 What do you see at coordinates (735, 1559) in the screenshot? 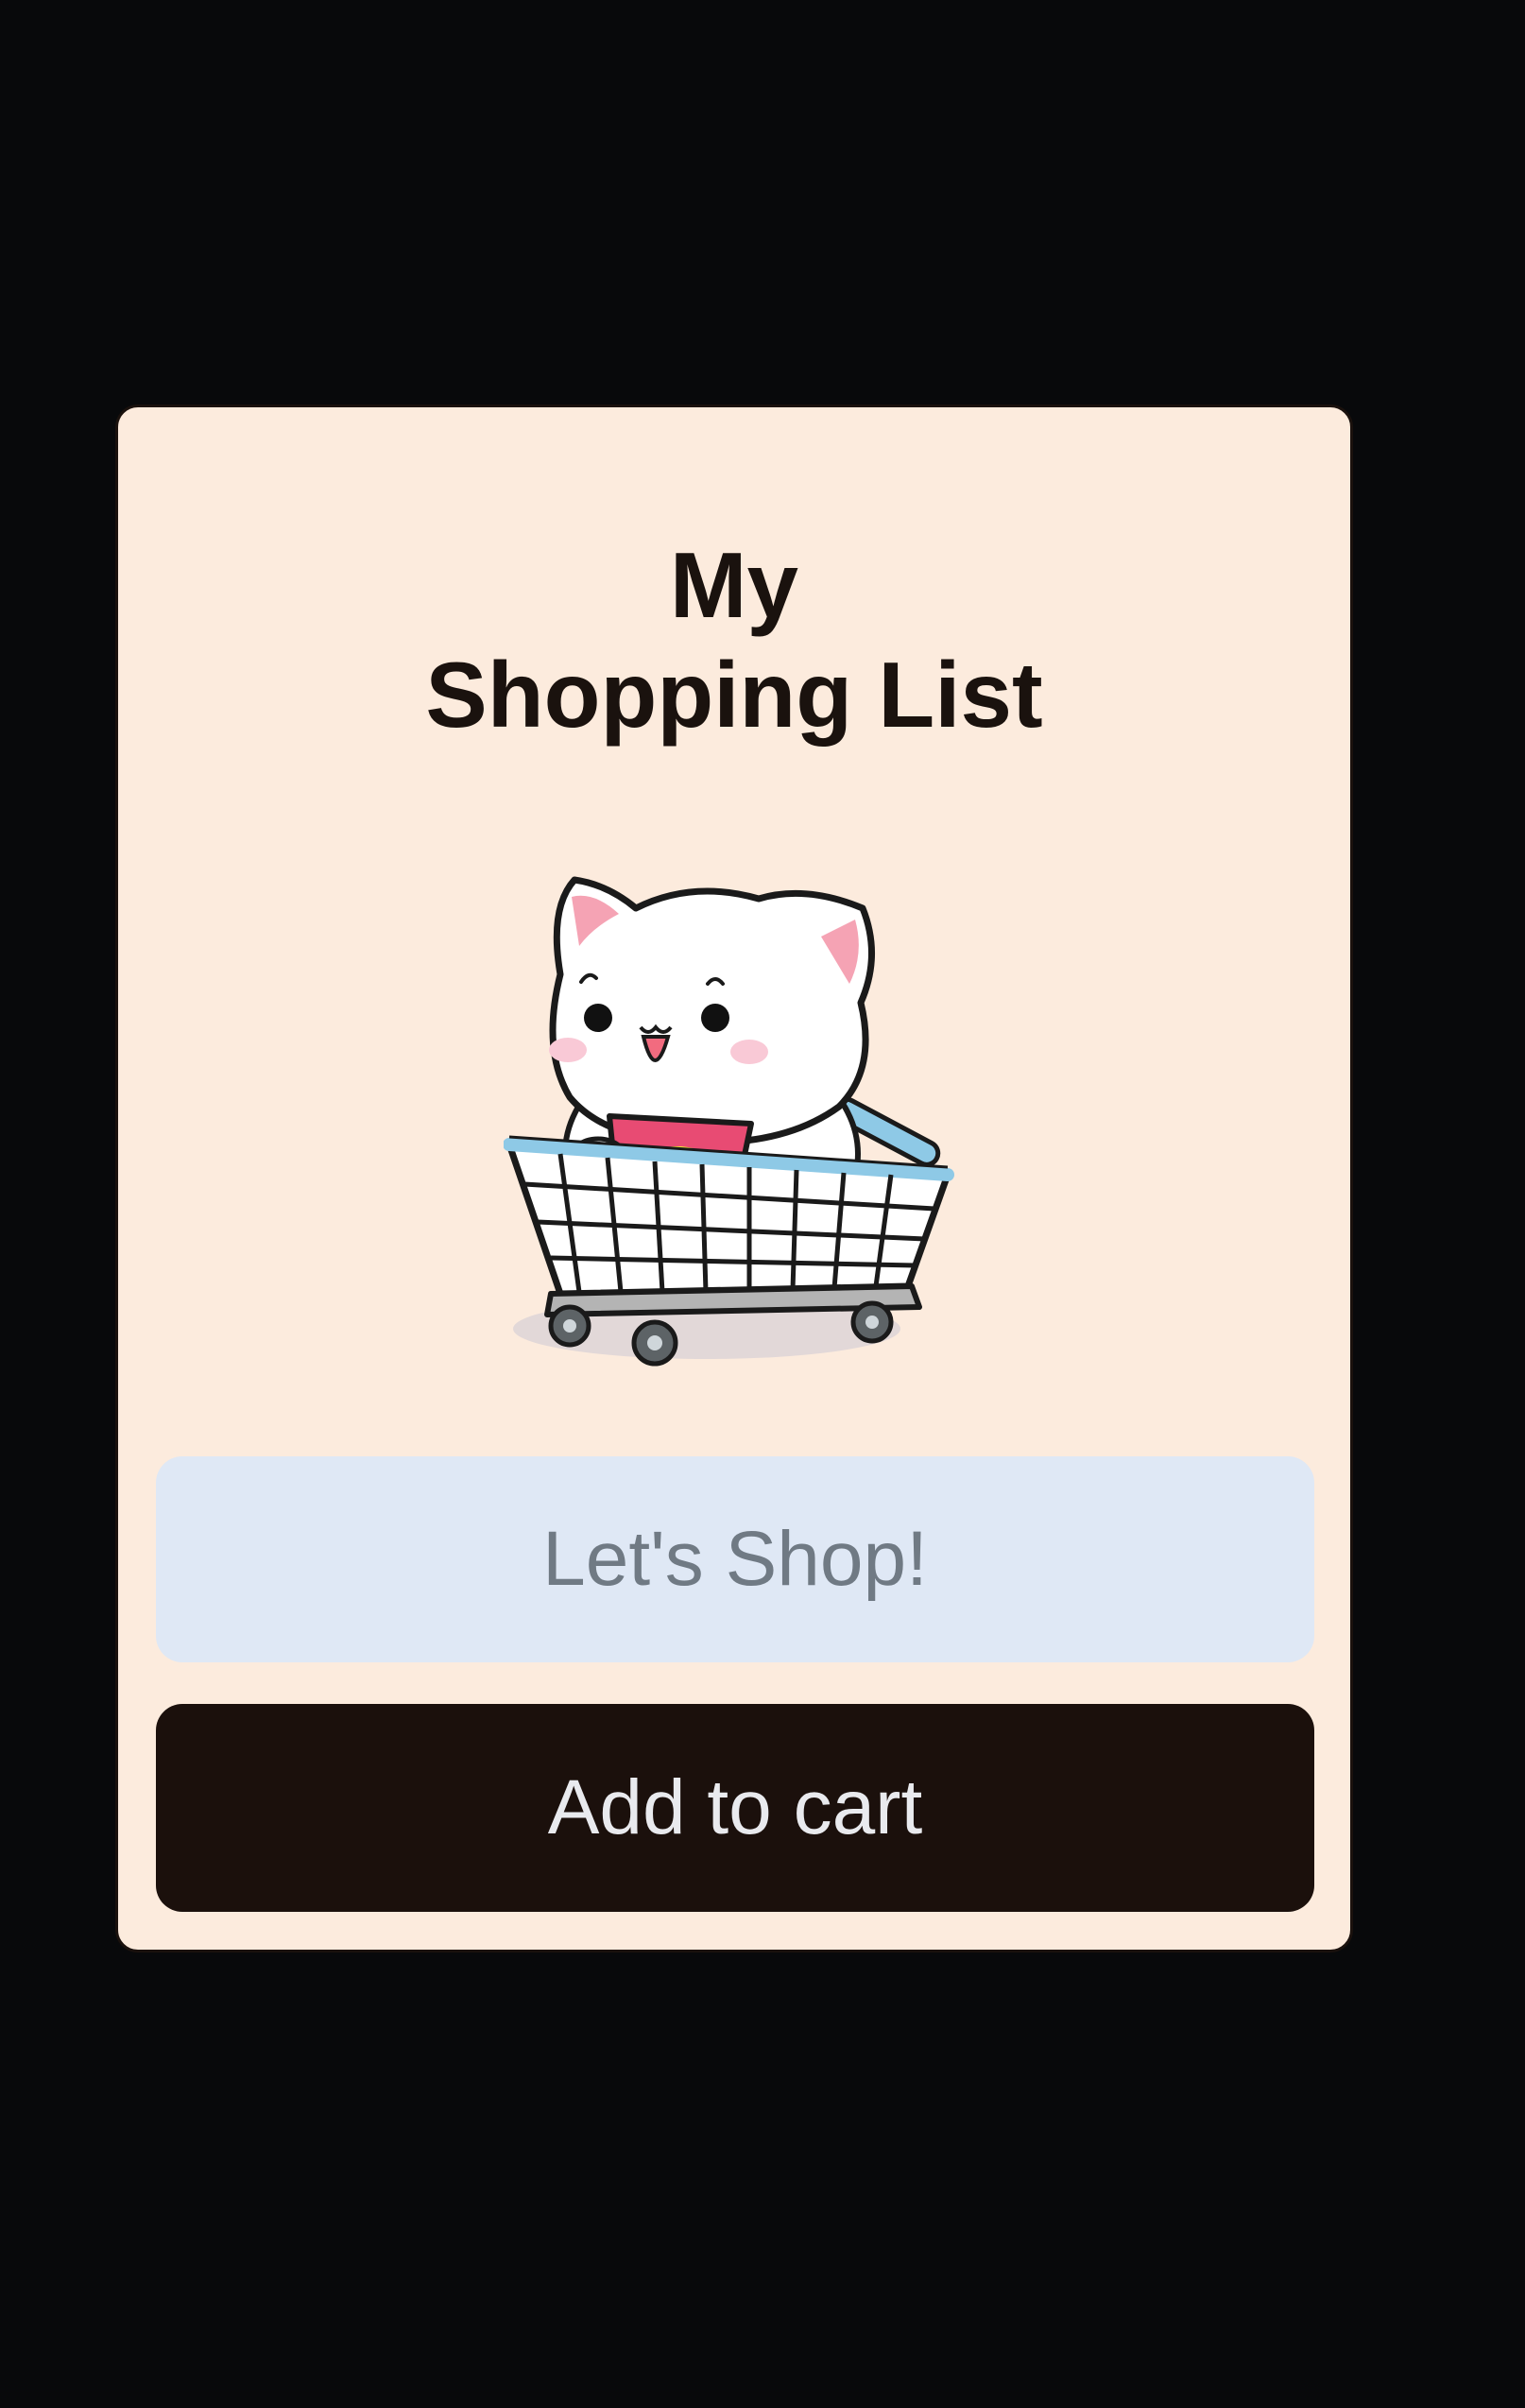
I see `item-input` at bounding box center [735, 1559].